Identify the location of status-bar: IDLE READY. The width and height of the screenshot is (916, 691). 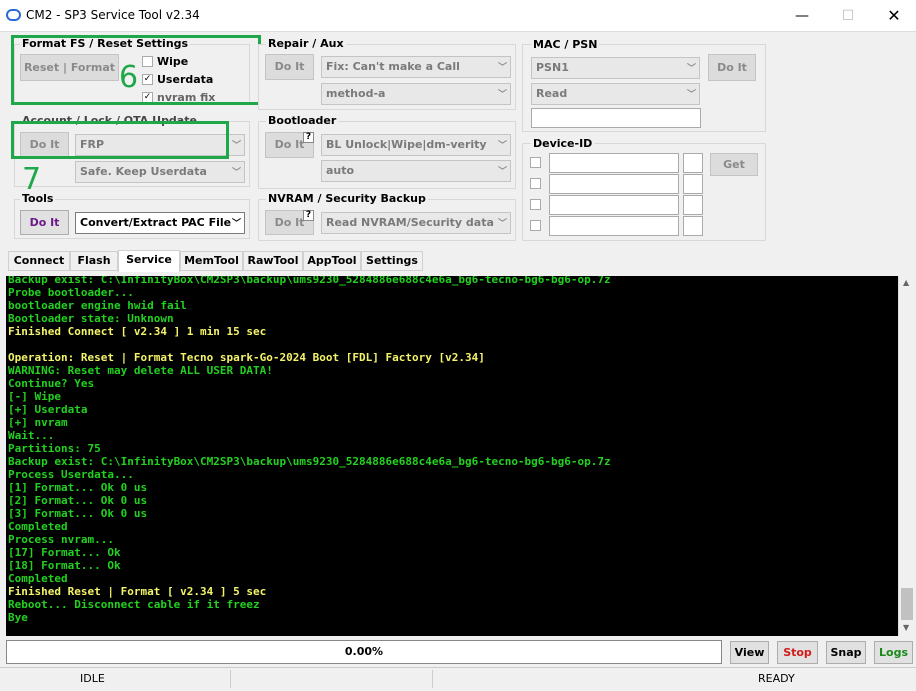
(458, 679).